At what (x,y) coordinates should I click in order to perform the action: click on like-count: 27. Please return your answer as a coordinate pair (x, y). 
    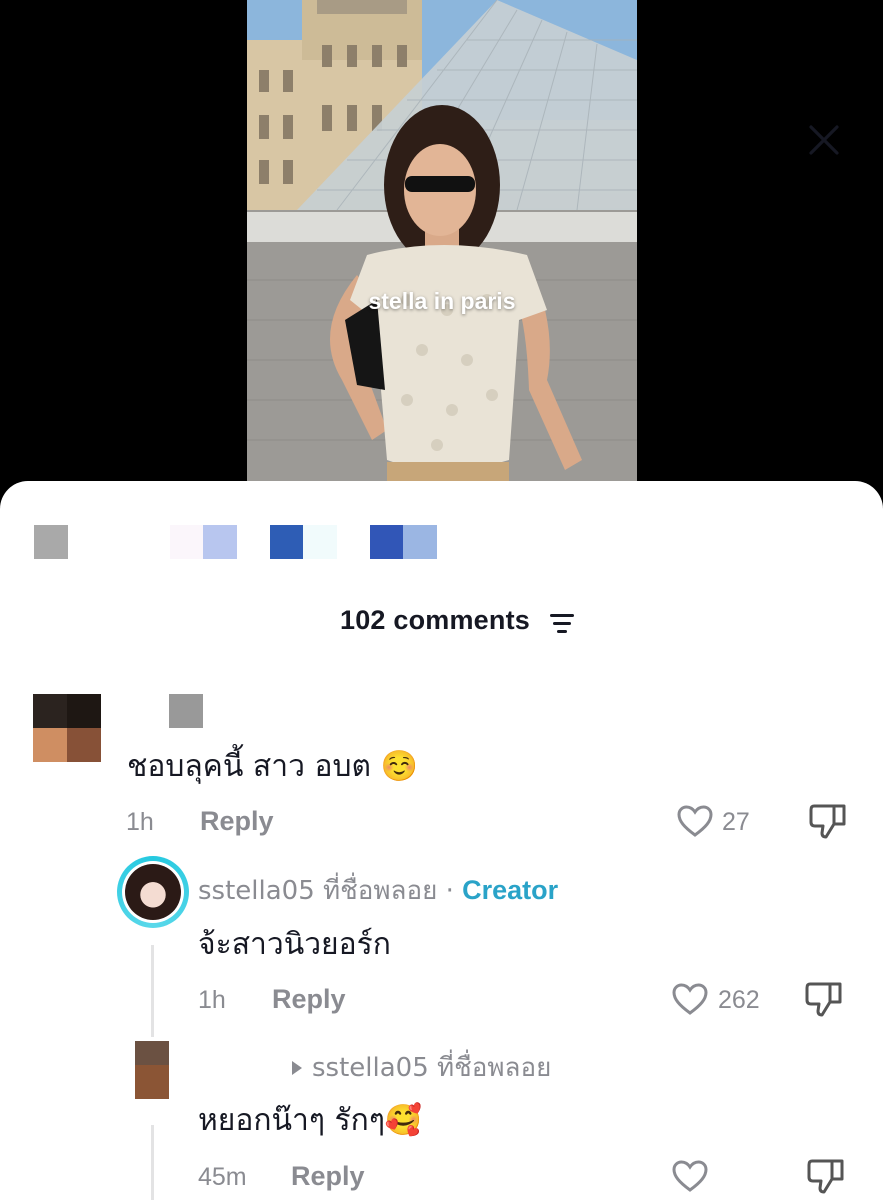
    Looking at the image, I should click on (736, 822).